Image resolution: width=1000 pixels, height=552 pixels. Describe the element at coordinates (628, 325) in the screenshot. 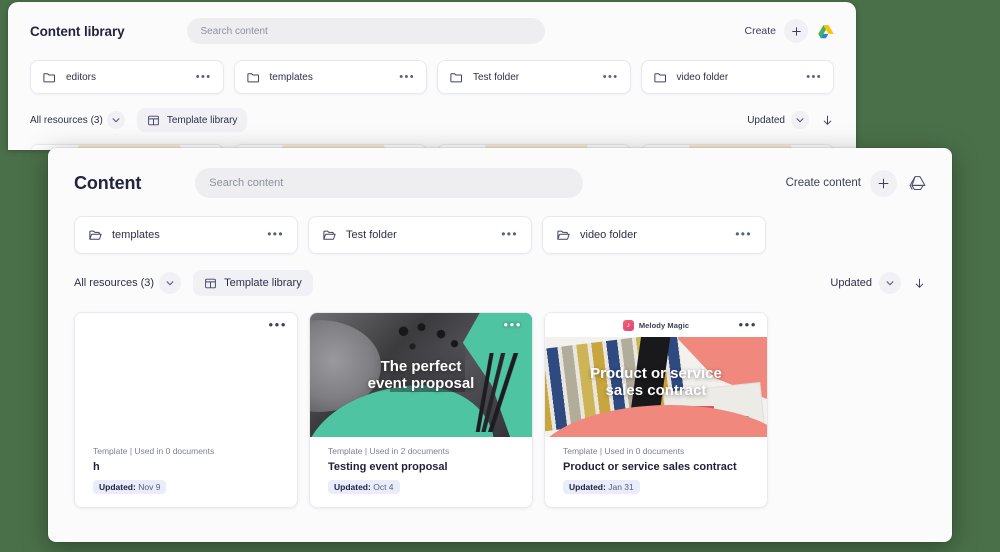

I see `melody-magic-logo-icon: ♪` at that location.